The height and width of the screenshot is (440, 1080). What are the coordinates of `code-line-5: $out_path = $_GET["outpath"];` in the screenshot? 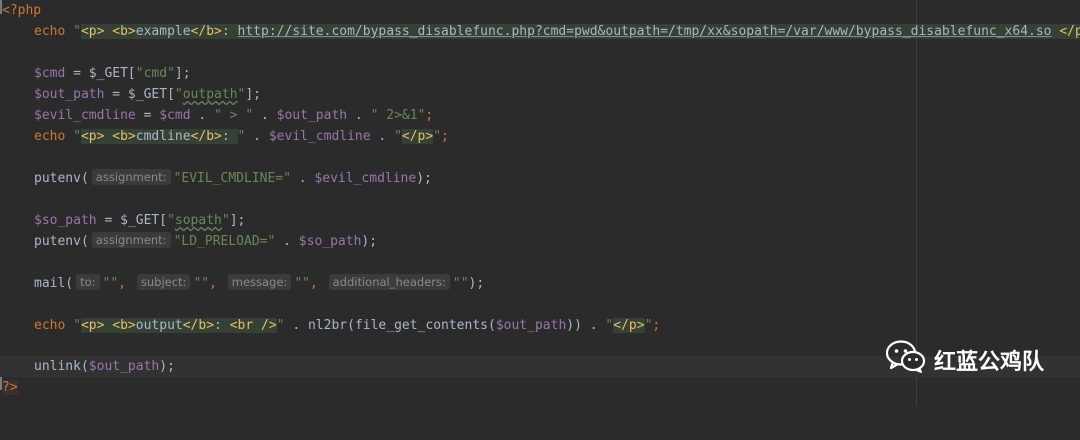 It's located at (540, 94).